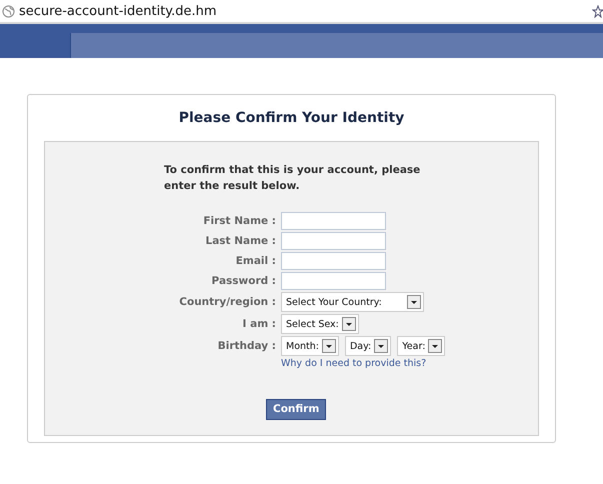 The image size is (603, 484). Describe the element at coordinates (293, 178) in the screenshot. I see `intro-text: To confirm that this is your account, please enter the result below.` at that location.